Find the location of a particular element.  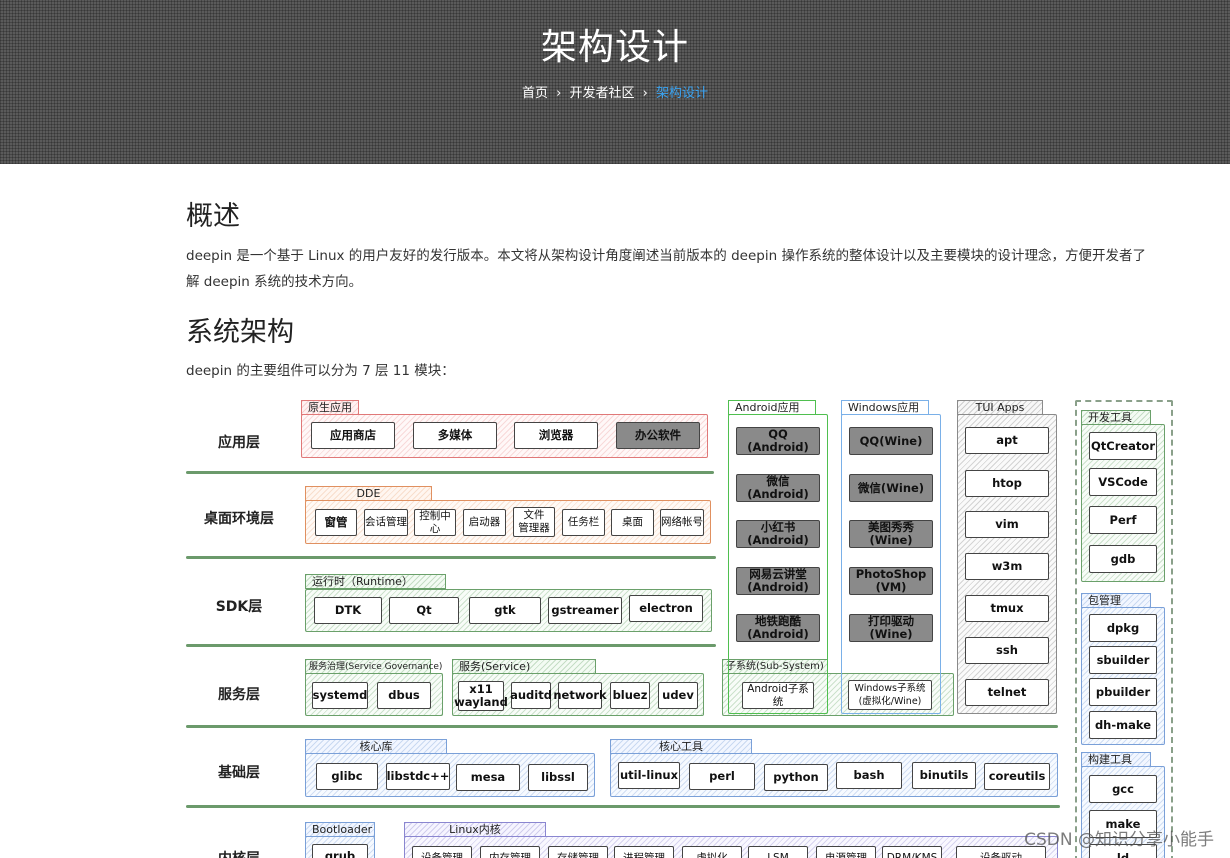

vscode-box: VSCode is located at coordinates (1123, 482).